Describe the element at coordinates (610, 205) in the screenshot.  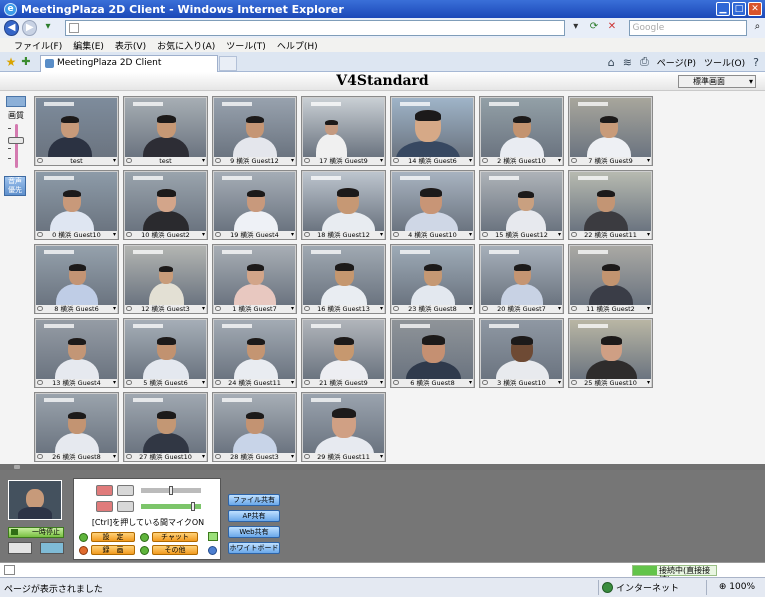
I see `participant-tile: 22 横浜 Guest11 ▾` at that location.